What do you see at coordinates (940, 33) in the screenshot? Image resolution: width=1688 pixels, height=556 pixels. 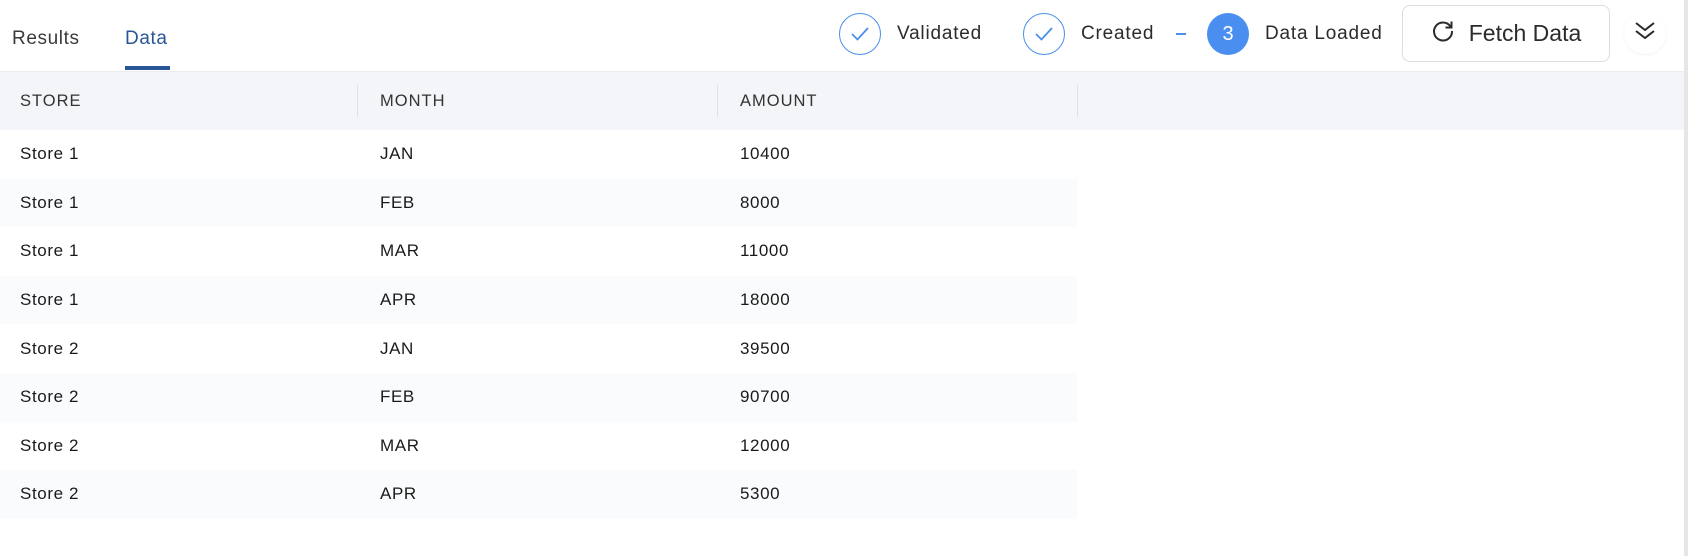 I see `step-label: Validated` at bounding box center [940, 33].